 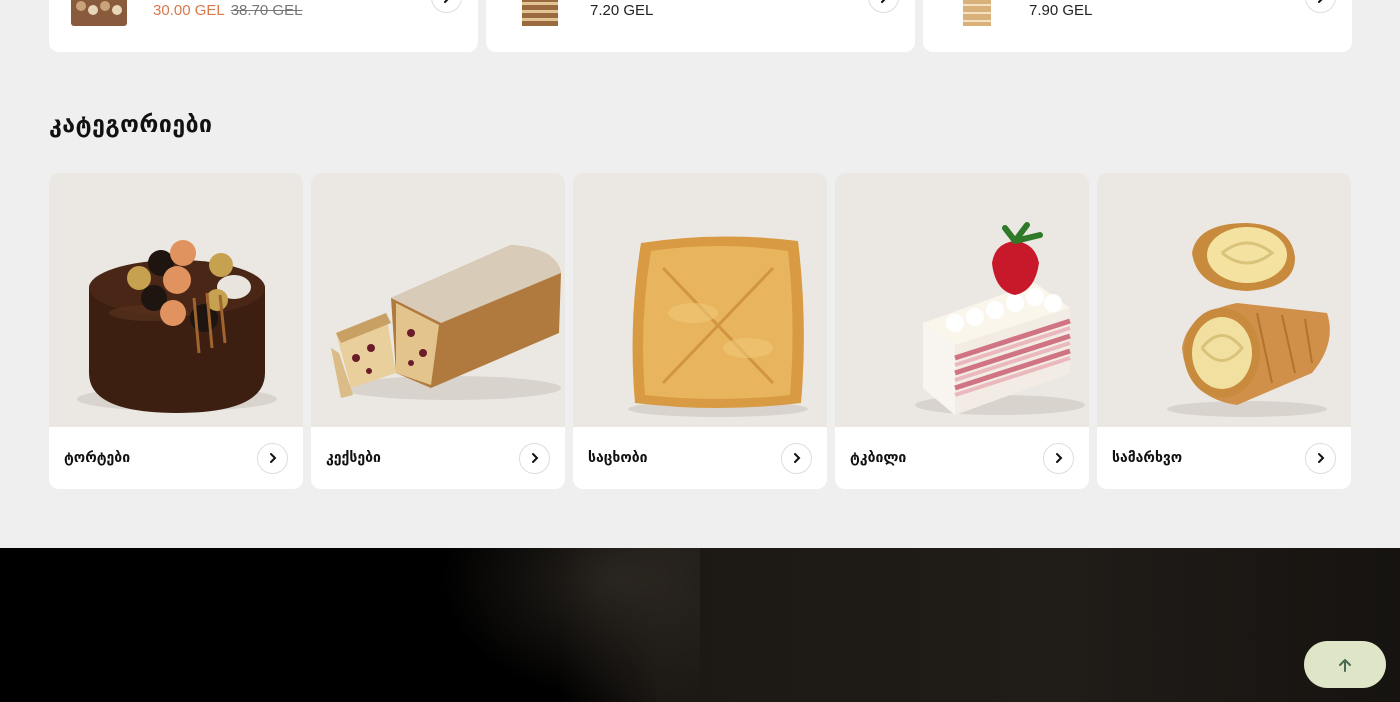 I want to click on pie-image, so click(x=718, y=326).